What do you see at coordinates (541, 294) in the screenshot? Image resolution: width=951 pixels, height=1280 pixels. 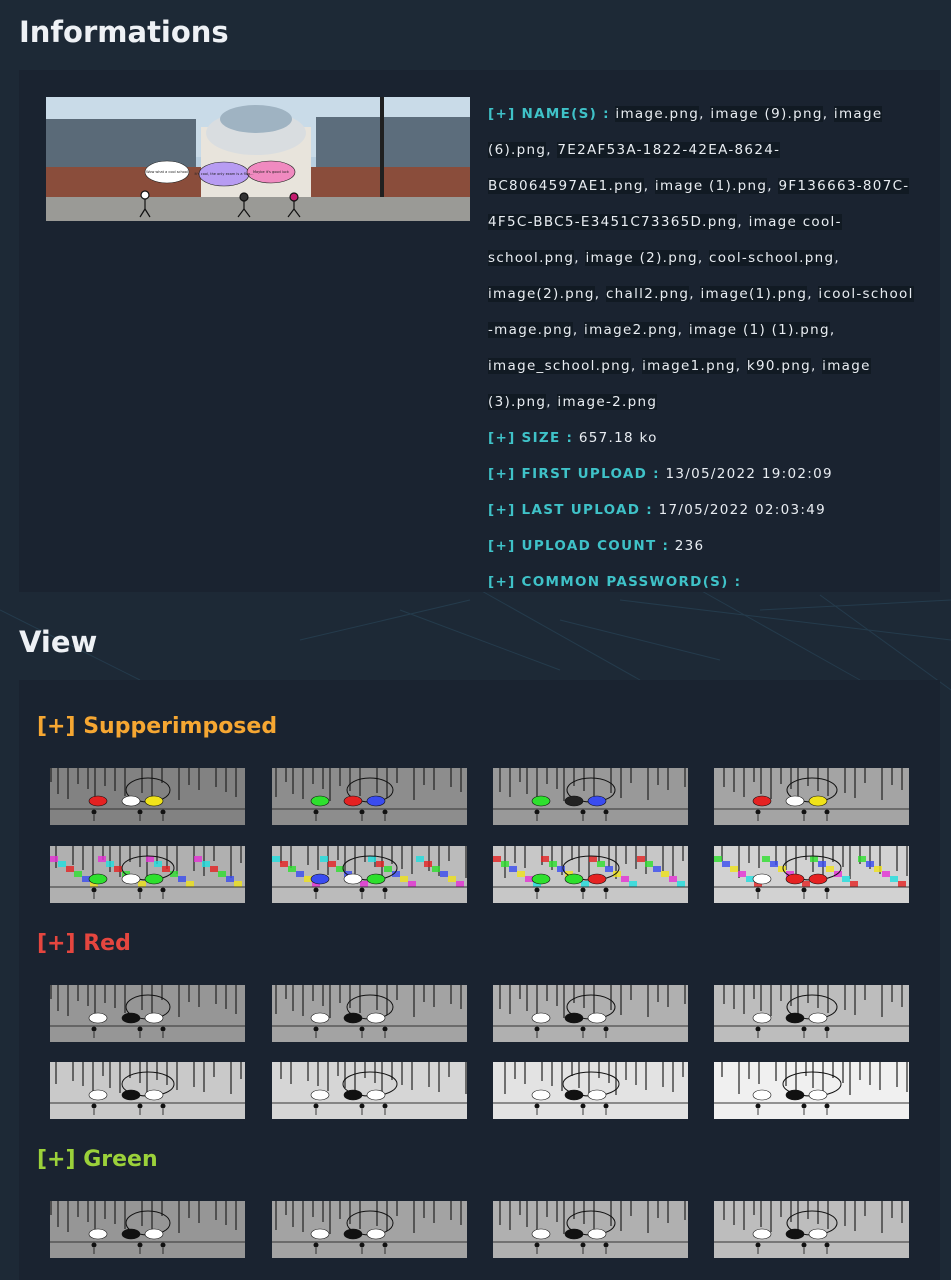 I see `file-name: image(2).png` at bounding box center [541, 294].